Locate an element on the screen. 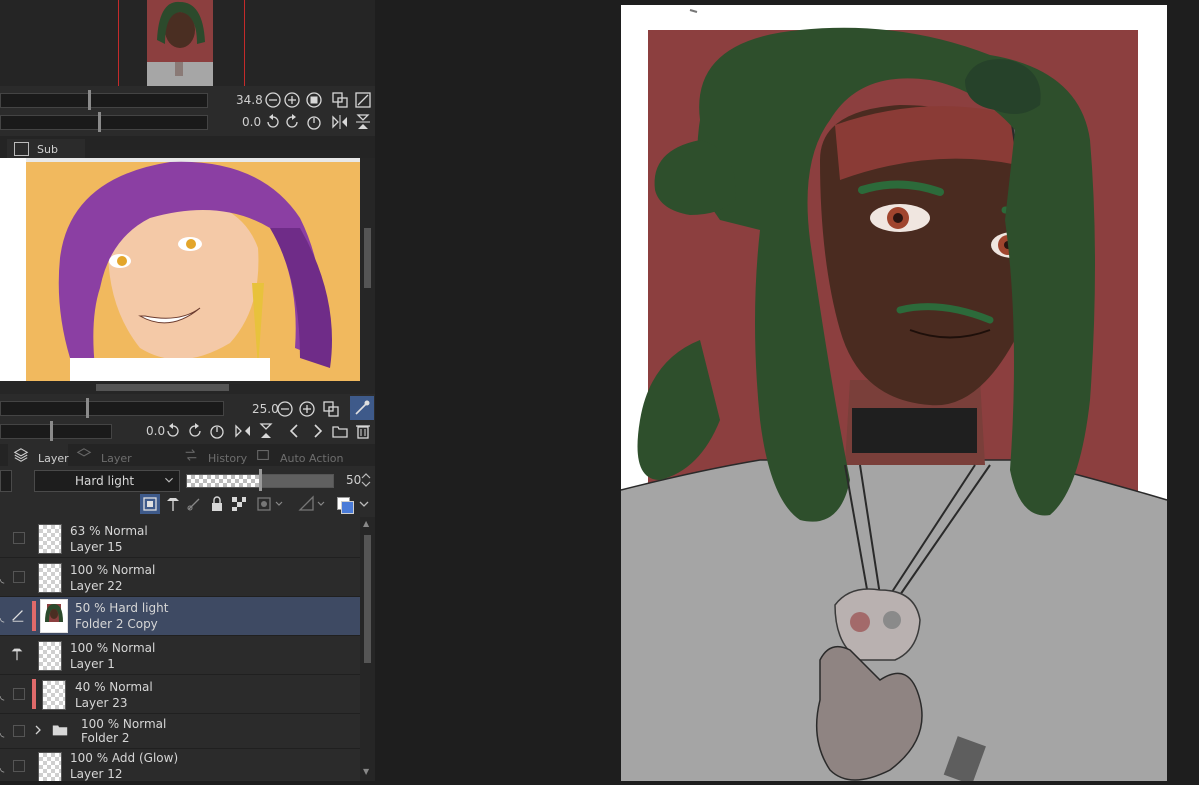 This screenshot has width=1199, height=785. layer-blend-info: 100 % Normal is located at coordinates (113, 648).